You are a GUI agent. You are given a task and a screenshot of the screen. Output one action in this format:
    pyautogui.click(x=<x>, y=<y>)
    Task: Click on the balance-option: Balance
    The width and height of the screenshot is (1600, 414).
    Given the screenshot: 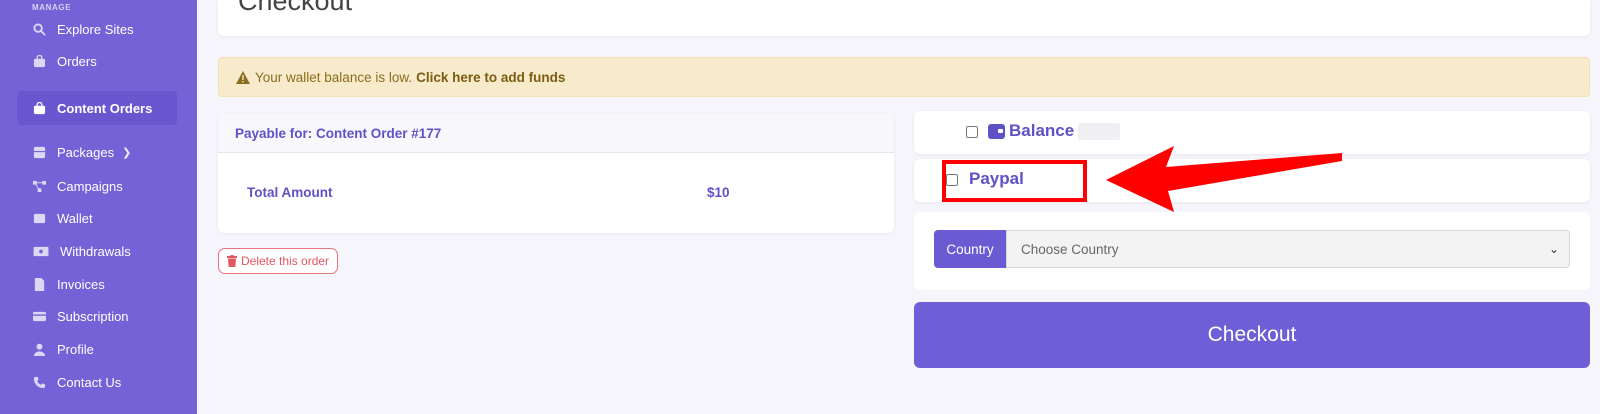 What is the action you would take?
    pyautogui.click(x=1031, y=131)
    